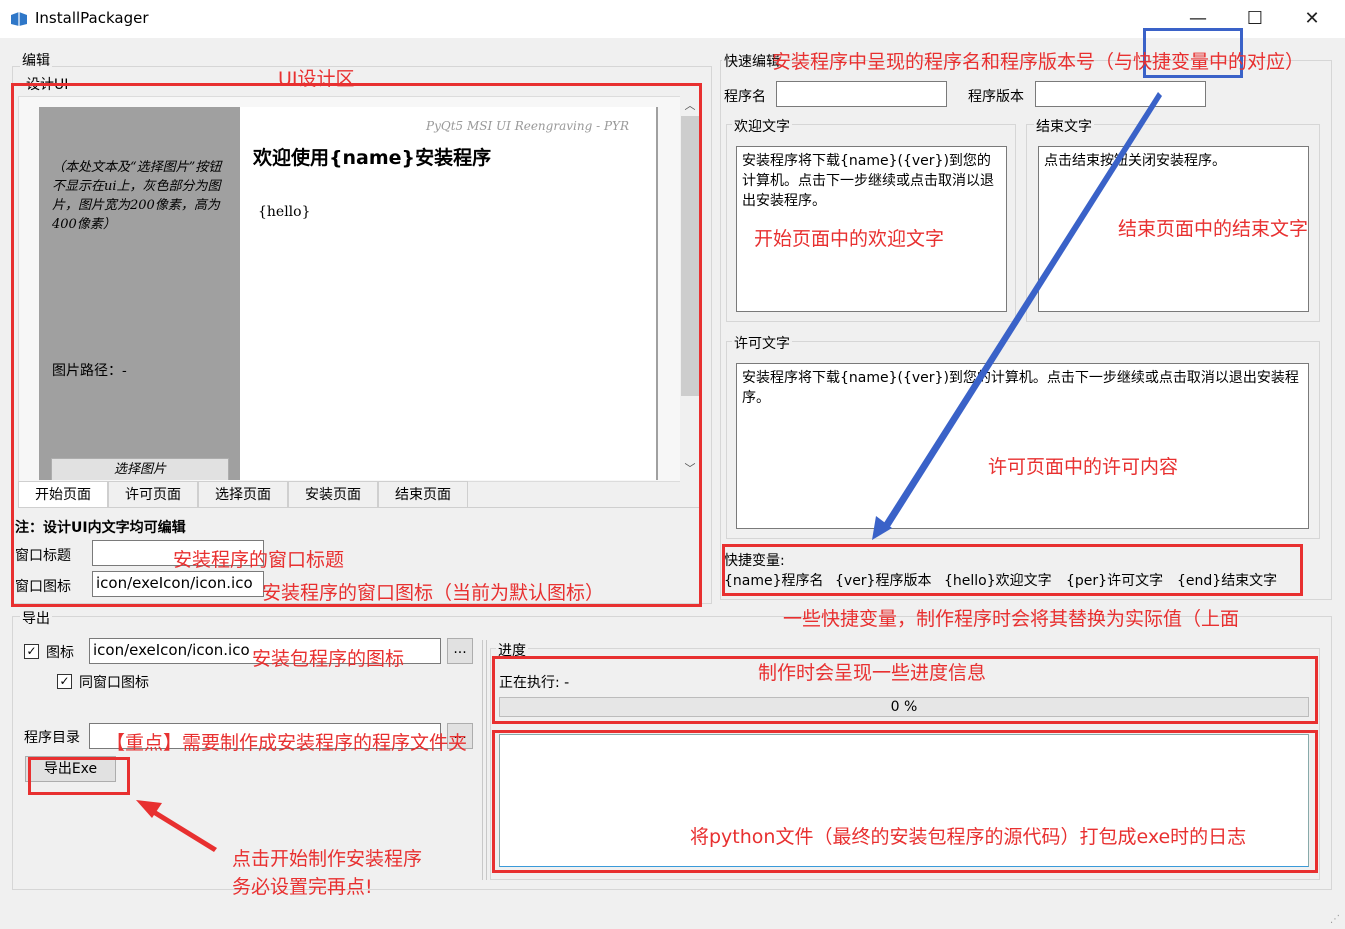 Image resolution: width=1345 pixels, height=929 pixels. I want to click on same-icon-label: 同窗口图标, so click(114, 683).